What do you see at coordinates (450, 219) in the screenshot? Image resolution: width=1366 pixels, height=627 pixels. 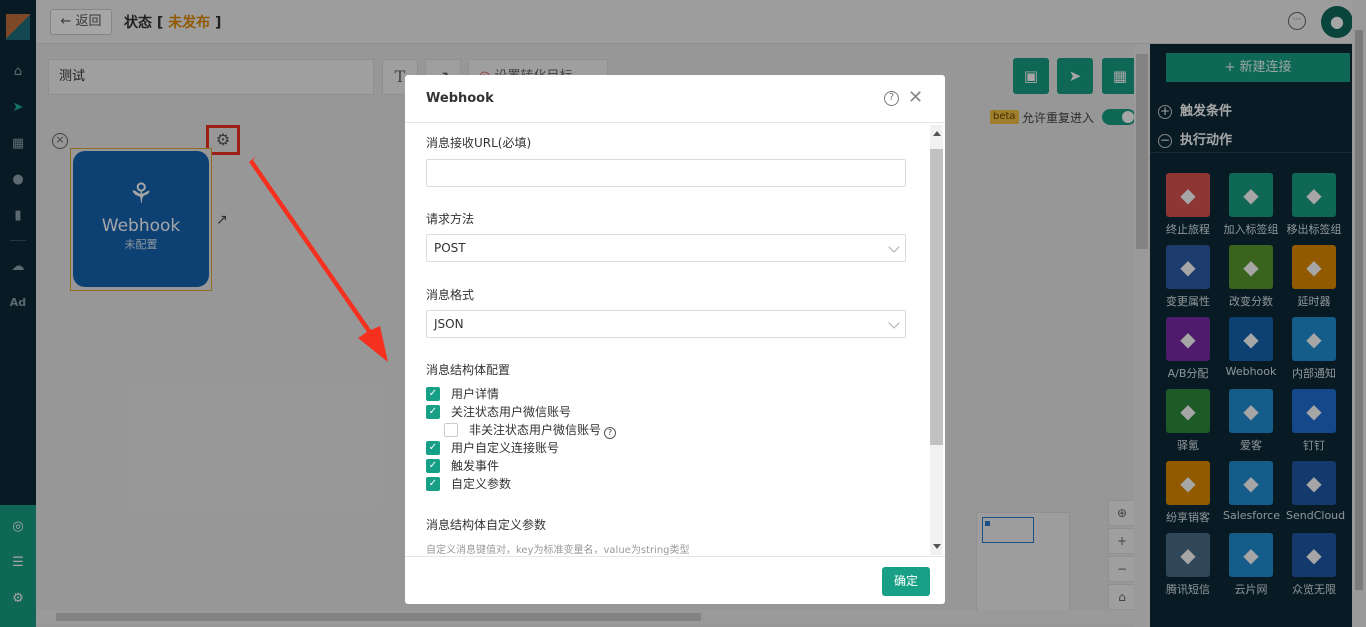 I see `method-label: 请求方法` at bounding box center [450, 219].